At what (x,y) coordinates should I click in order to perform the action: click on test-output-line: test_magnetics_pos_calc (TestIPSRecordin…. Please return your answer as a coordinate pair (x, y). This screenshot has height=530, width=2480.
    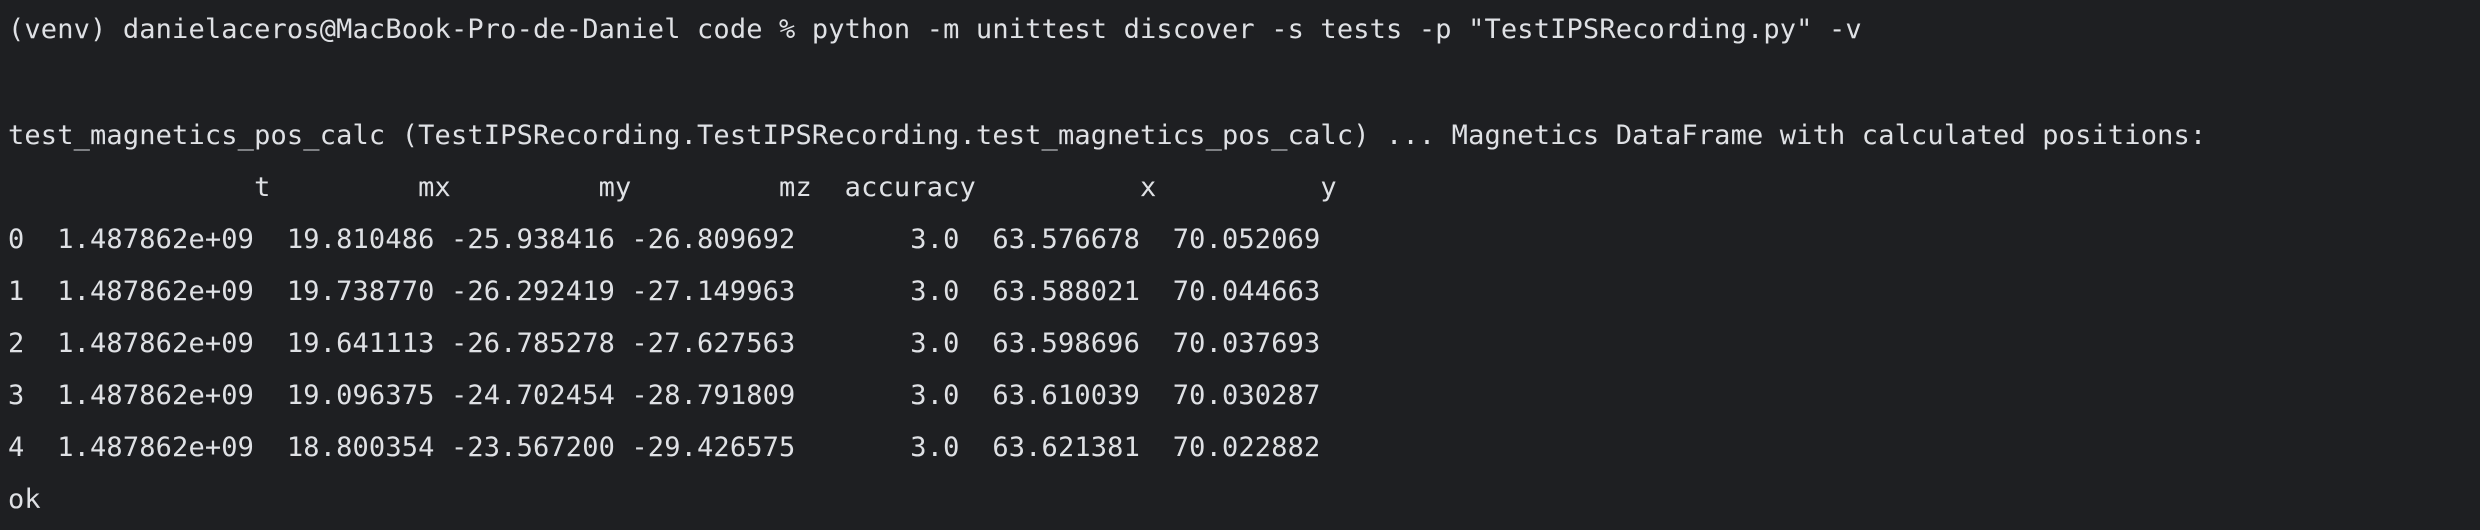
    Looking at the image, I should click on (1107, 135).